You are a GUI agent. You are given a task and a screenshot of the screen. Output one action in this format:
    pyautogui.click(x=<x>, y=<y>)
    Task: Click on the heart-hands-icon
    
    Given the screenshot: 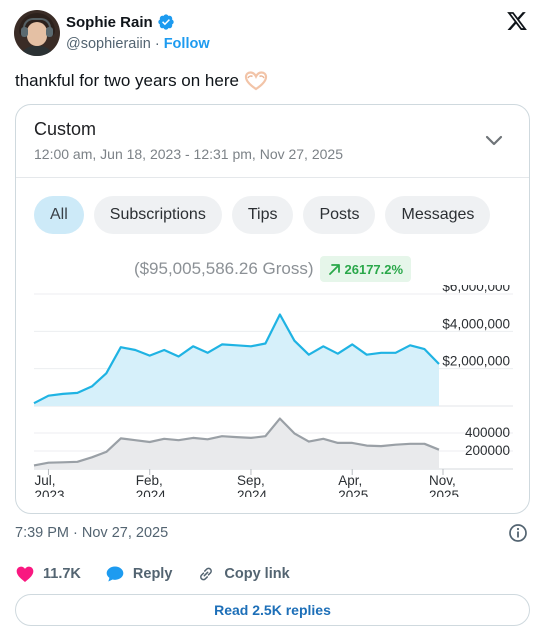 What is the action you would take?
    pyautogui.click(x=256, y=81)
    